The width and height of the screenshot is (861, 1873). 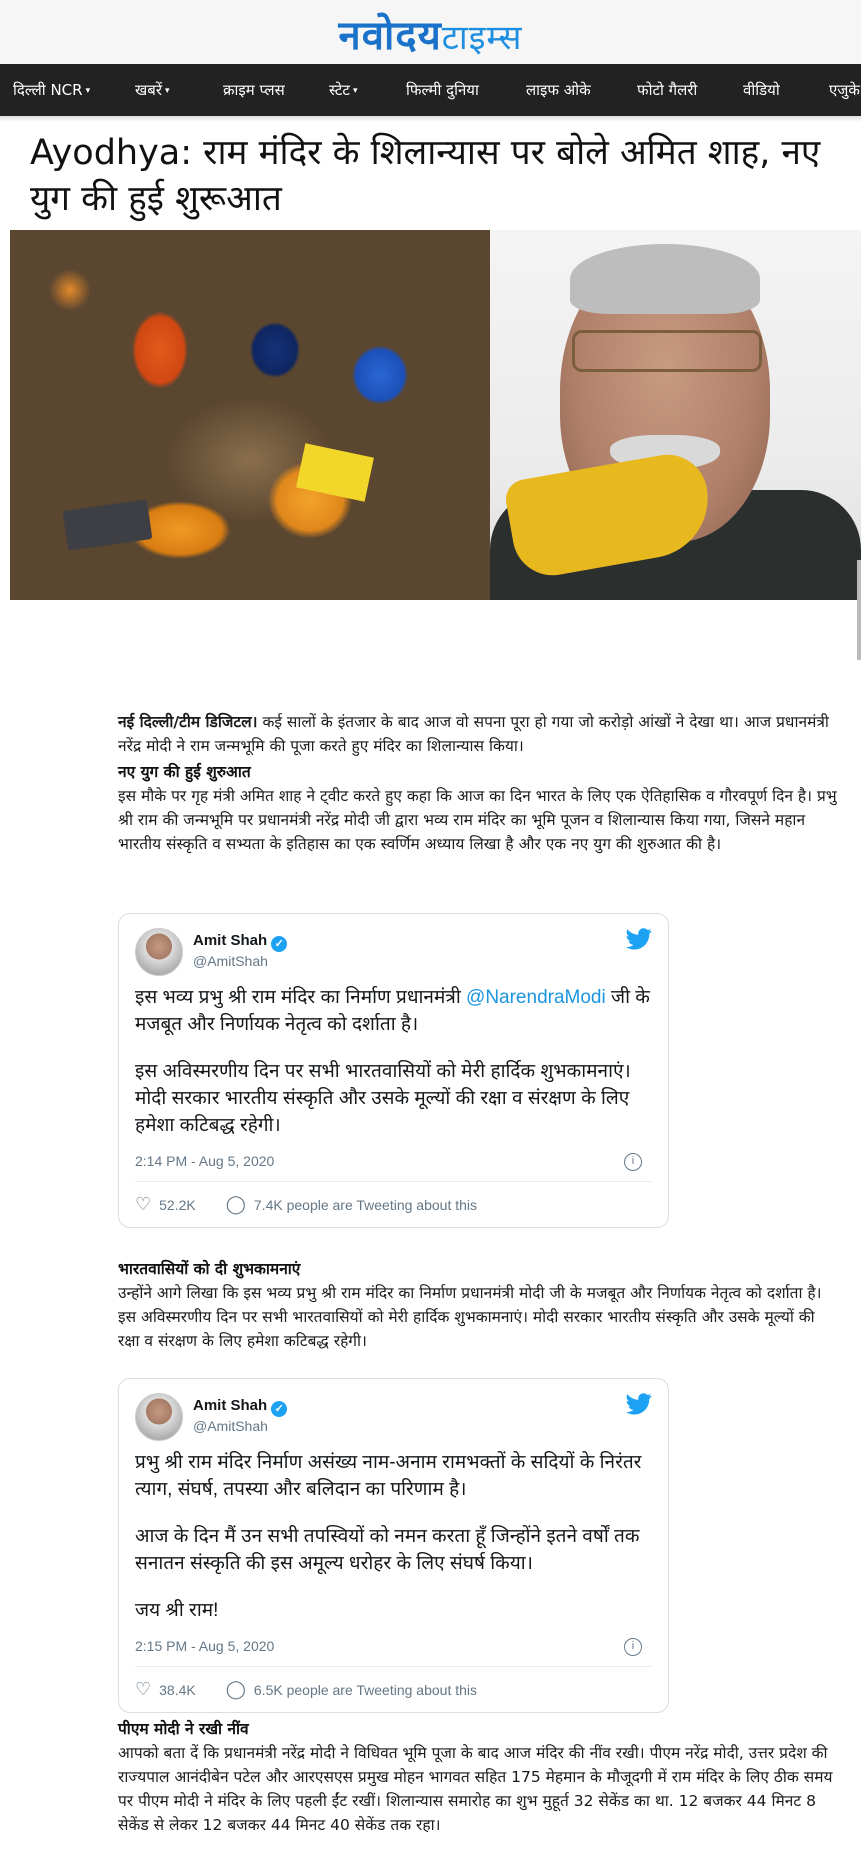 What do you see at coordinates (859, 610) in the screenshot?
I see `scrollbar` at bounding box center [859, 610].